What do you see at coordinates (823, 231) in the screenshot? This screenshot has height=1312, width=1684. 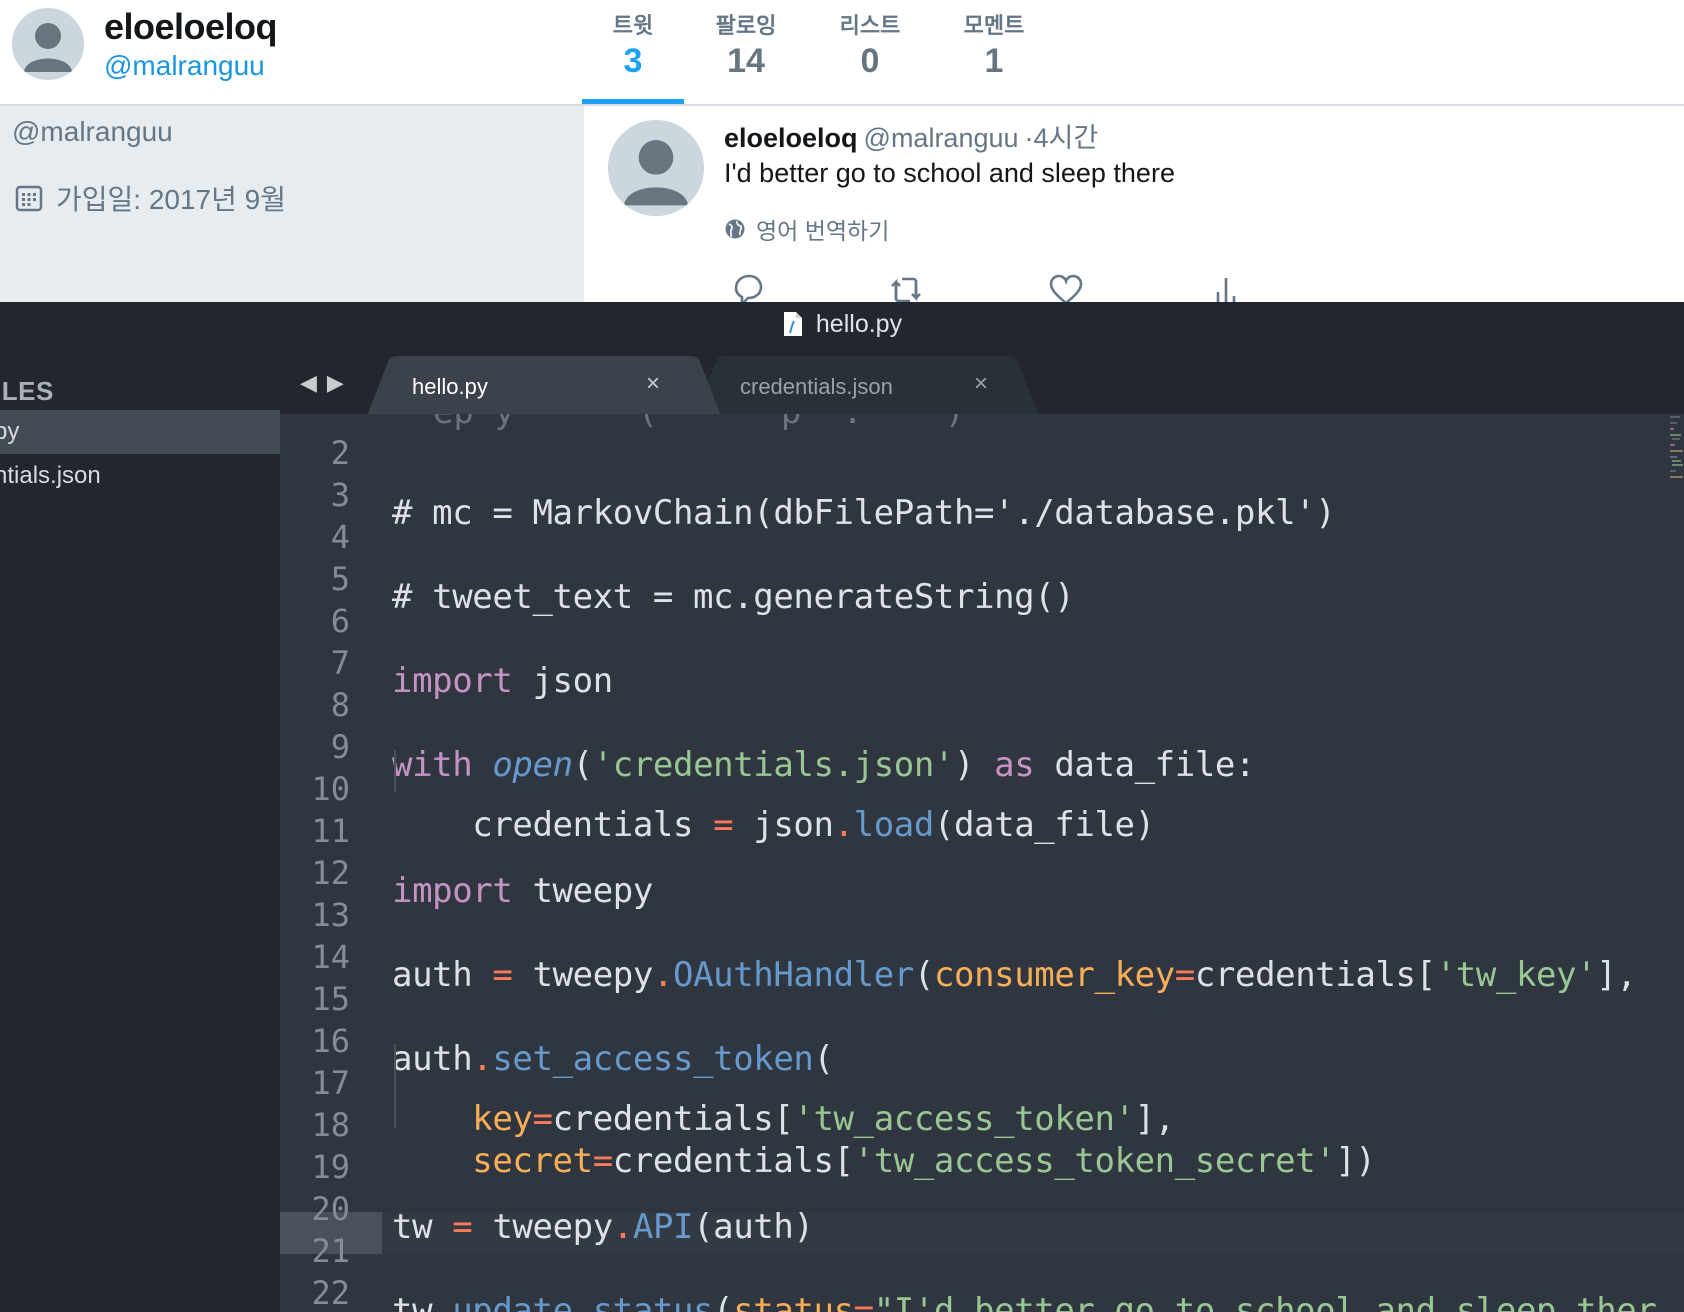 I see `translate-label: 영어 번역하기` at bounding box center [823, 231].